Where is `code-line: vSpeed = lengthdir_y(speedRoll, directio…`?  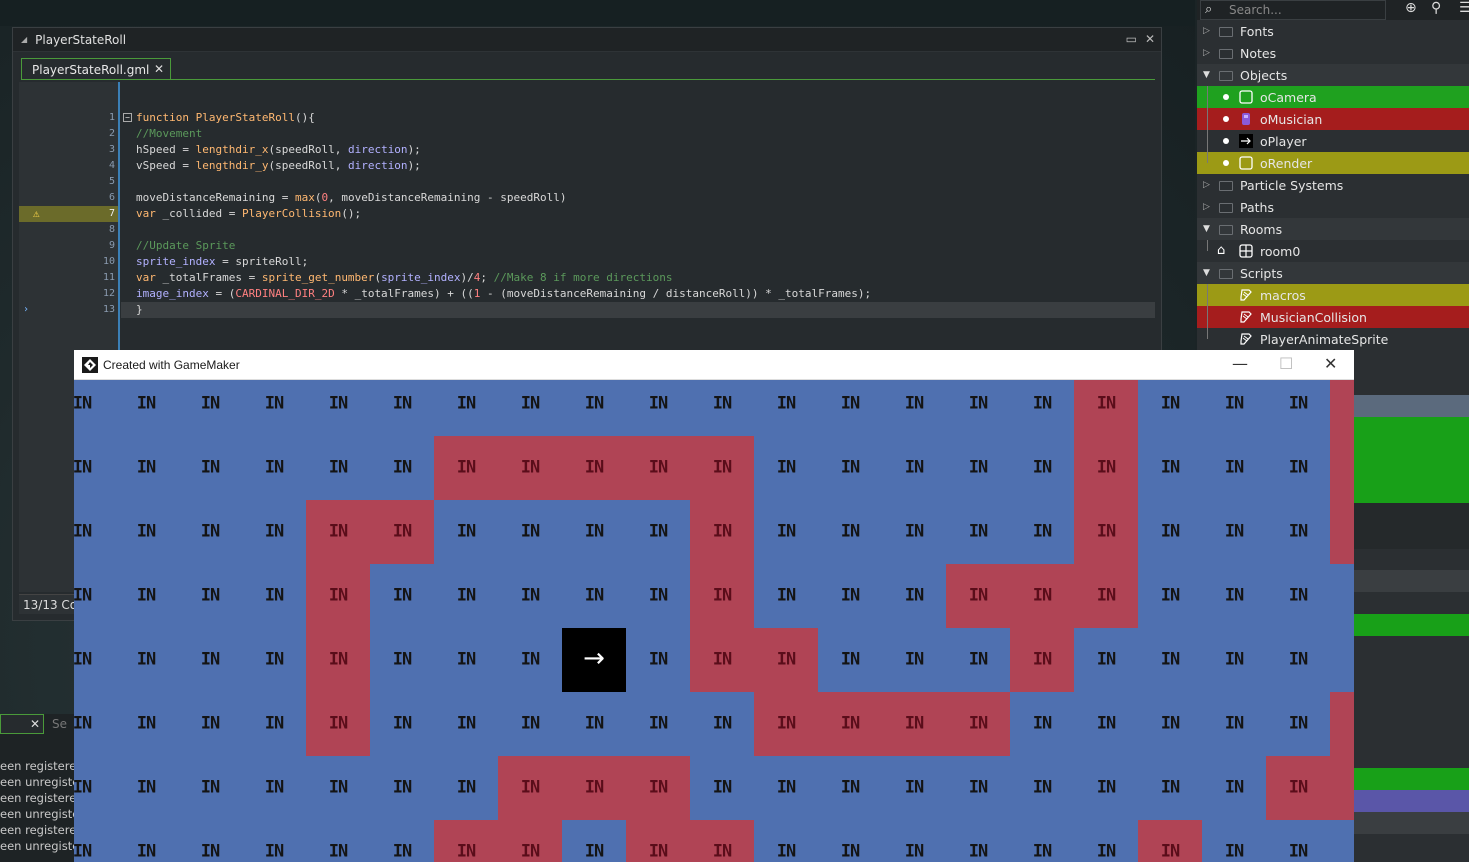 code-line: vSpeed = lengthdir_y(speedRoll, directio… is located at coordinates (638, 166).